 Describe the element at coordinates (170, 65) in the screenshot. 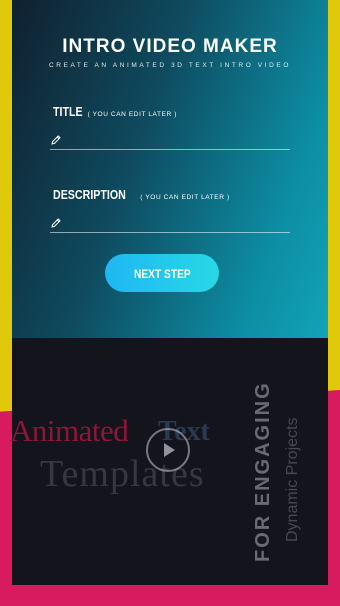

I see `app-subtitle: CREATE AN ANIMATED 3D TEXT INTRO VIDEO` at that location.